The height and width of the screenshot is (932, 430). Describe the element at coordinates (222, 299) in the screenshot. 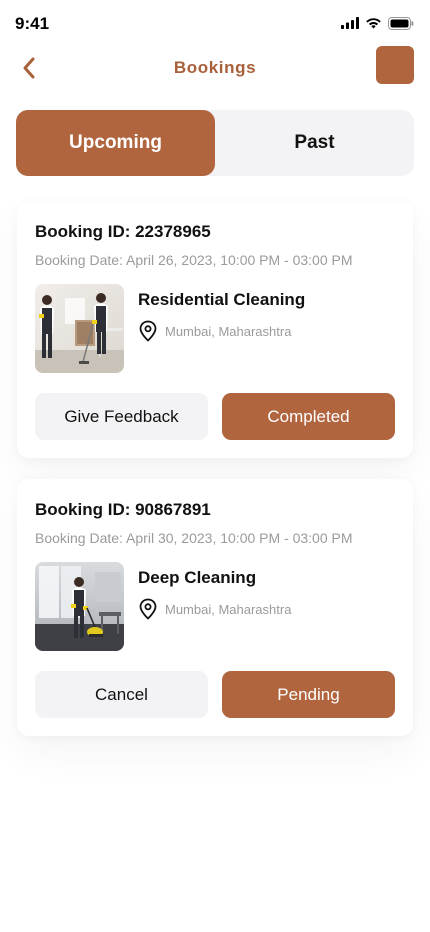

I see `service-name: Residential Cleaning` at that location.